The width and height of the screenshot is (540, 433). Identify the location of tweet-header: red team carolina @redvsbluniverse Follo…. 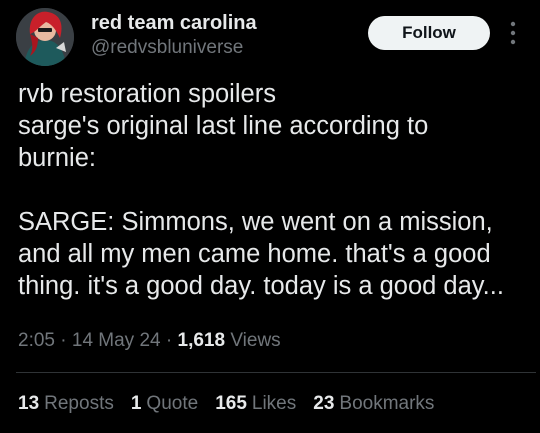
(271, 38).